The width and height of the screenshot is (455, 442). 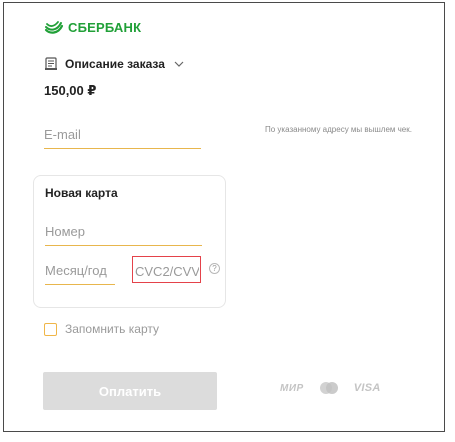 What do you see at coordinates (51, 63) in the screenshot?
I see `receipt-icon` at bounding box center [51, 63].